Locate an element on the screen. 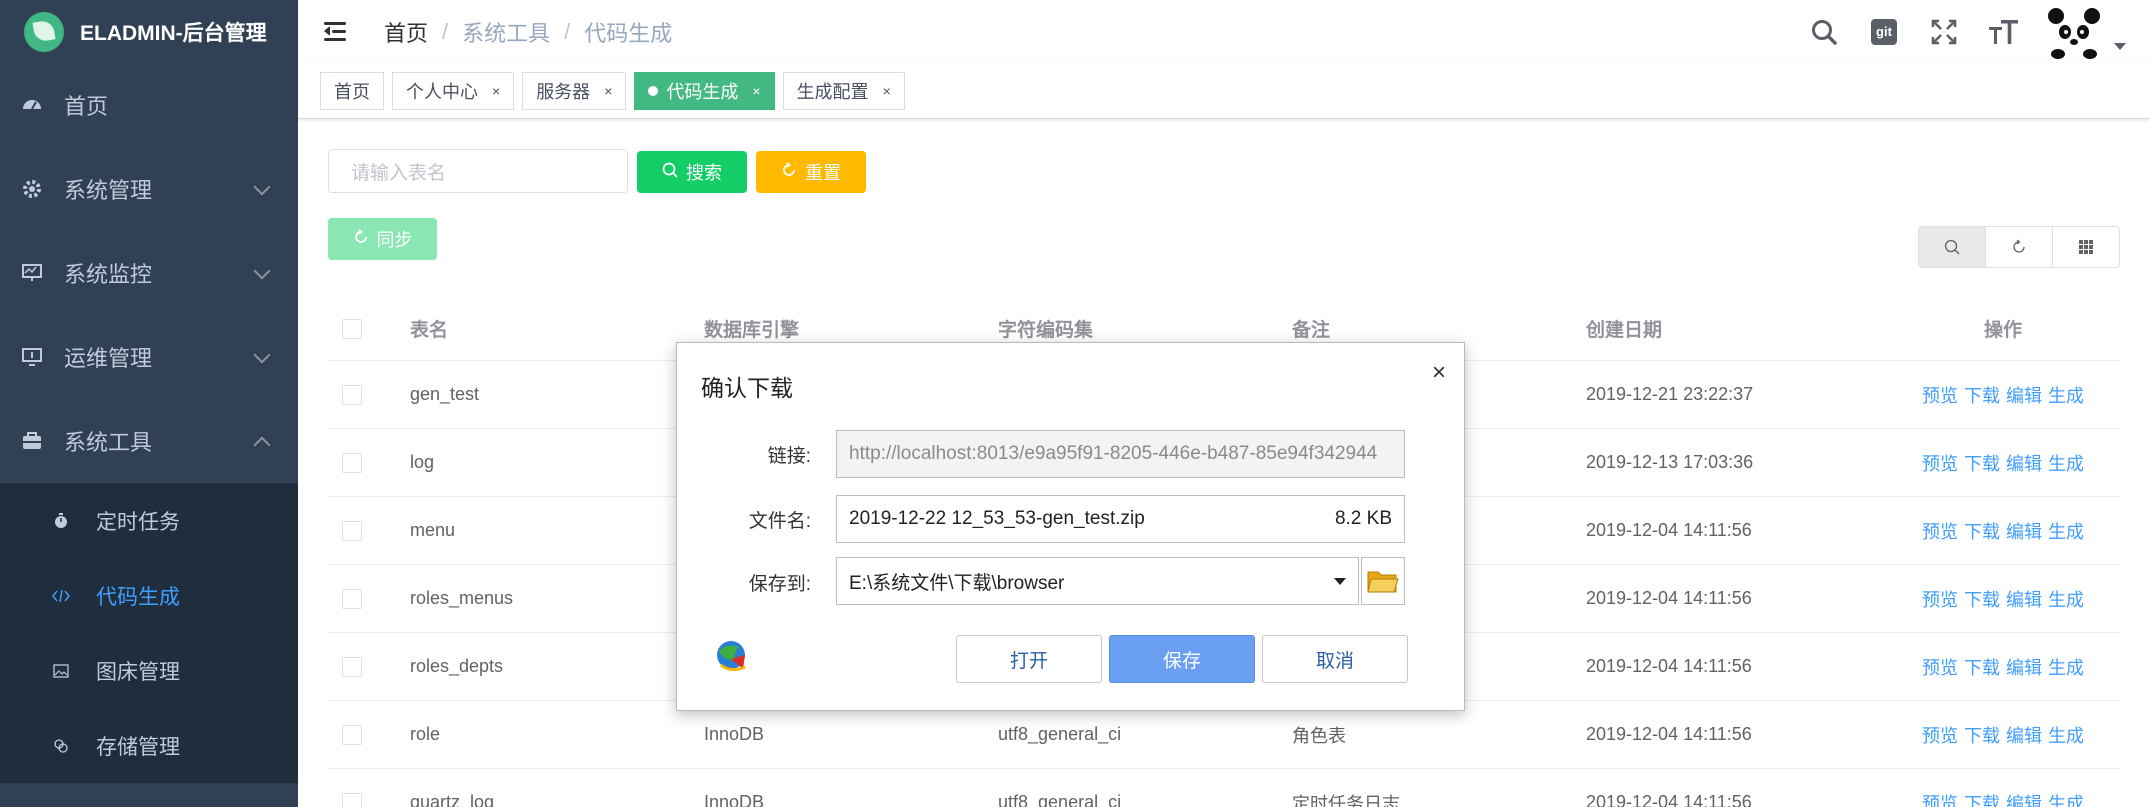 The height and width of the screenshot is (807, 2150). sidebar-item-tools: 系统工具 is located at coordinates (149, 441).